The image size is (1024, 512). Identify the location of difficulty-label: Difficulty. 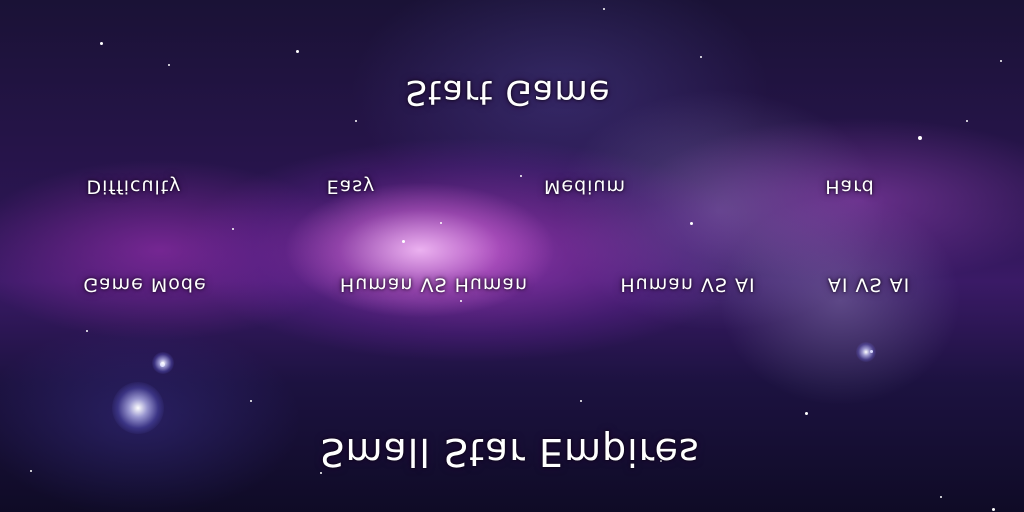
(134, 186).